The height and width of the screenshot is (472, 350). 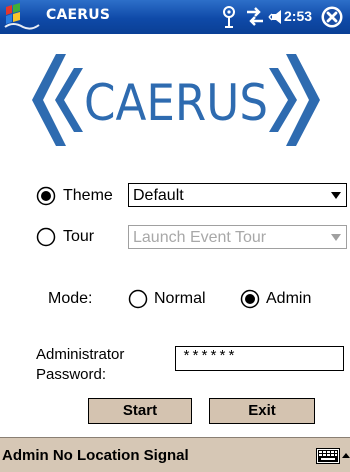 What do you see at coordinates (46, 196) in the screenshot?
I see `theme-radio` at bounding box center [46, 196].